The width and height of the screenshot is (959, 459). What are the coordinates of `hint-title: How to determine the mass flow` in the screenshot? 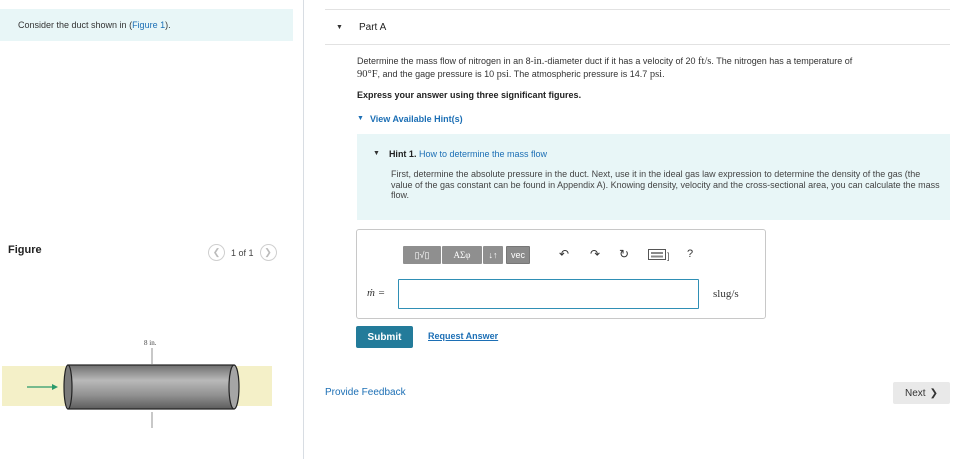 It's located at (483, 154).